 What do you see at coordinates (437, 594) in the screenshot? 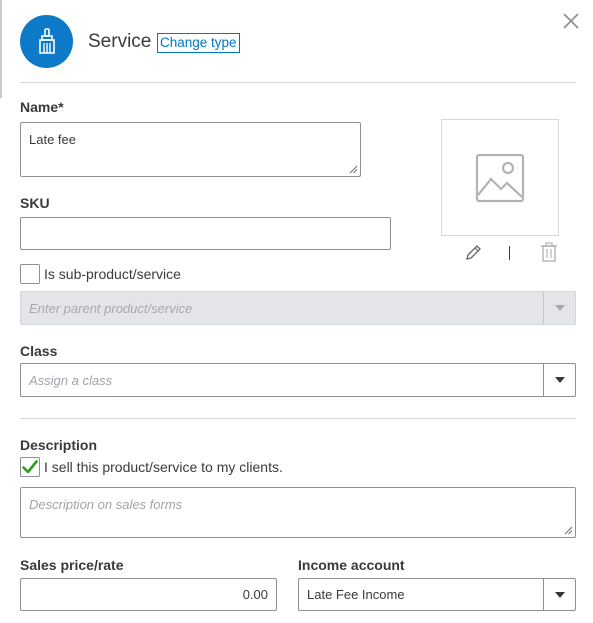
I see `income-account-select: Late Fee Income` at bounding box center [437, 594].